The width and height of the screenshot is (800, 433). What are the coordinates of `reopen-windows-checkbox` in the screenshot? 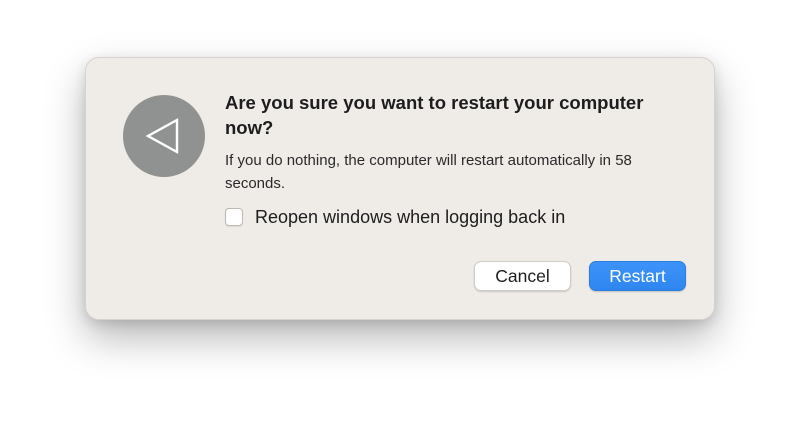 It's located at (234, 217).